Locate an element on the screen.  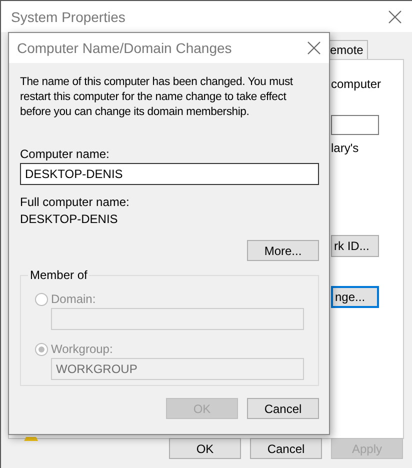
dialog-button: OK is located at coordinates (205, 448).